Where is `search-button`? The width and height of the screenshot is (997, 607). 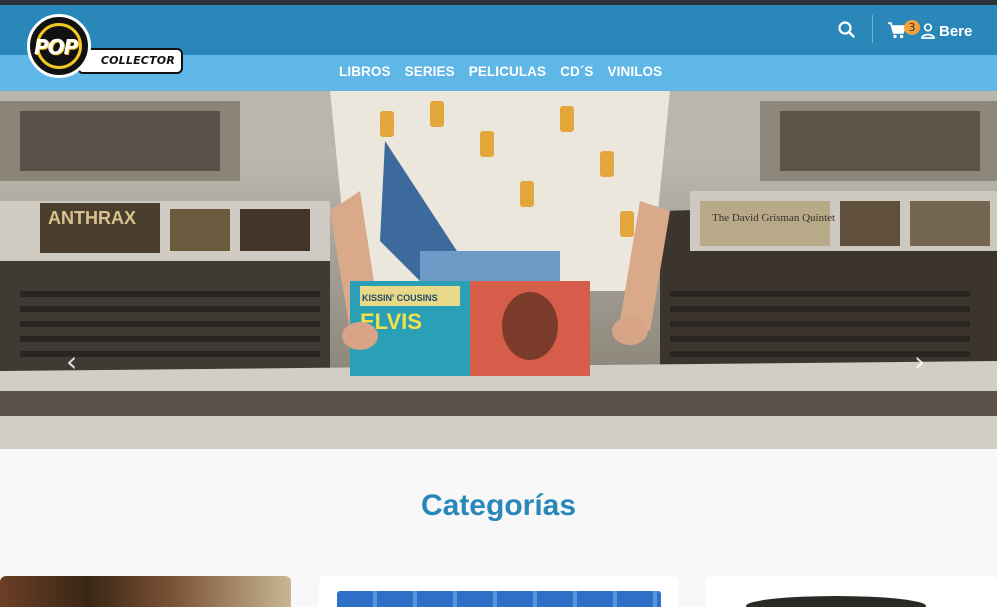
search-button is located at coordinates (847, 30).